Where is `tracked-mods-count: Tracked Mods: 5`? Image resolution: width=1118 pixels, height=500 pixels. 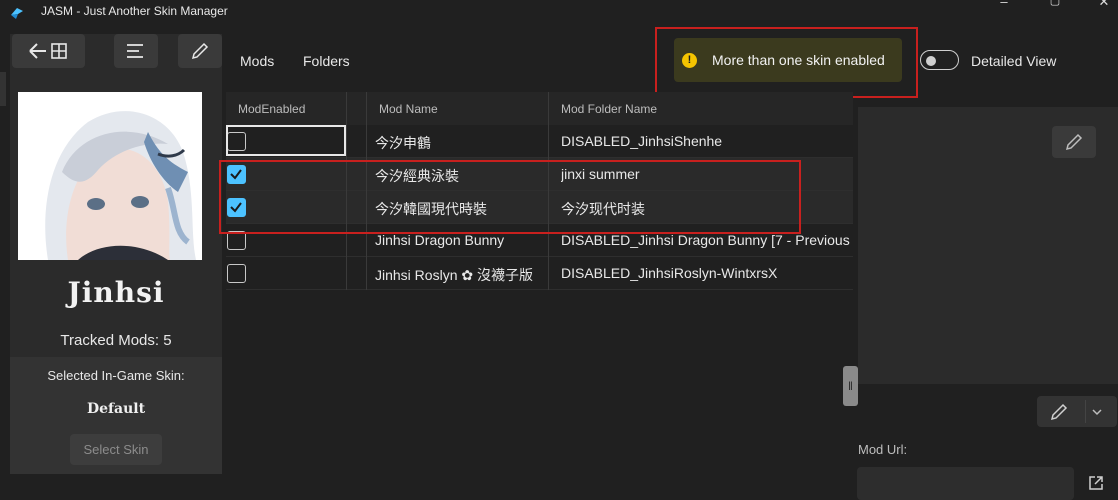
tracked-mods-count: Tracked Mods: 5 is located at coordinates (116, 340).